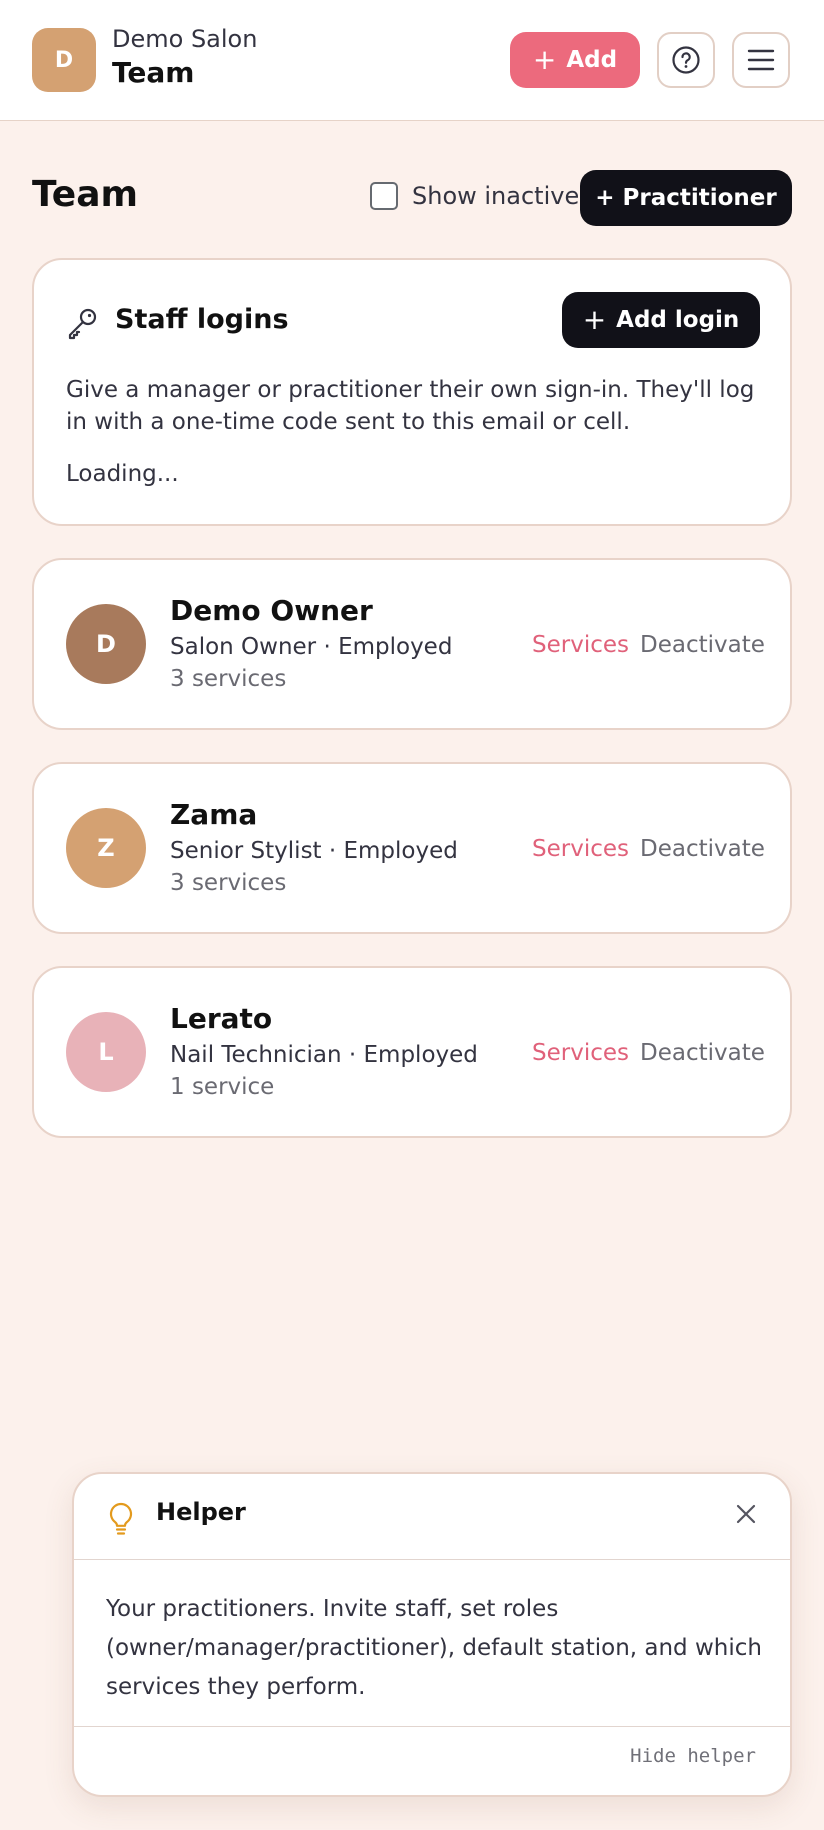 The image size is (824, 1830). What do you see at coordinates (82, 324) in the screenshot?
I see `key-icon` at bounding box center [82, 324].